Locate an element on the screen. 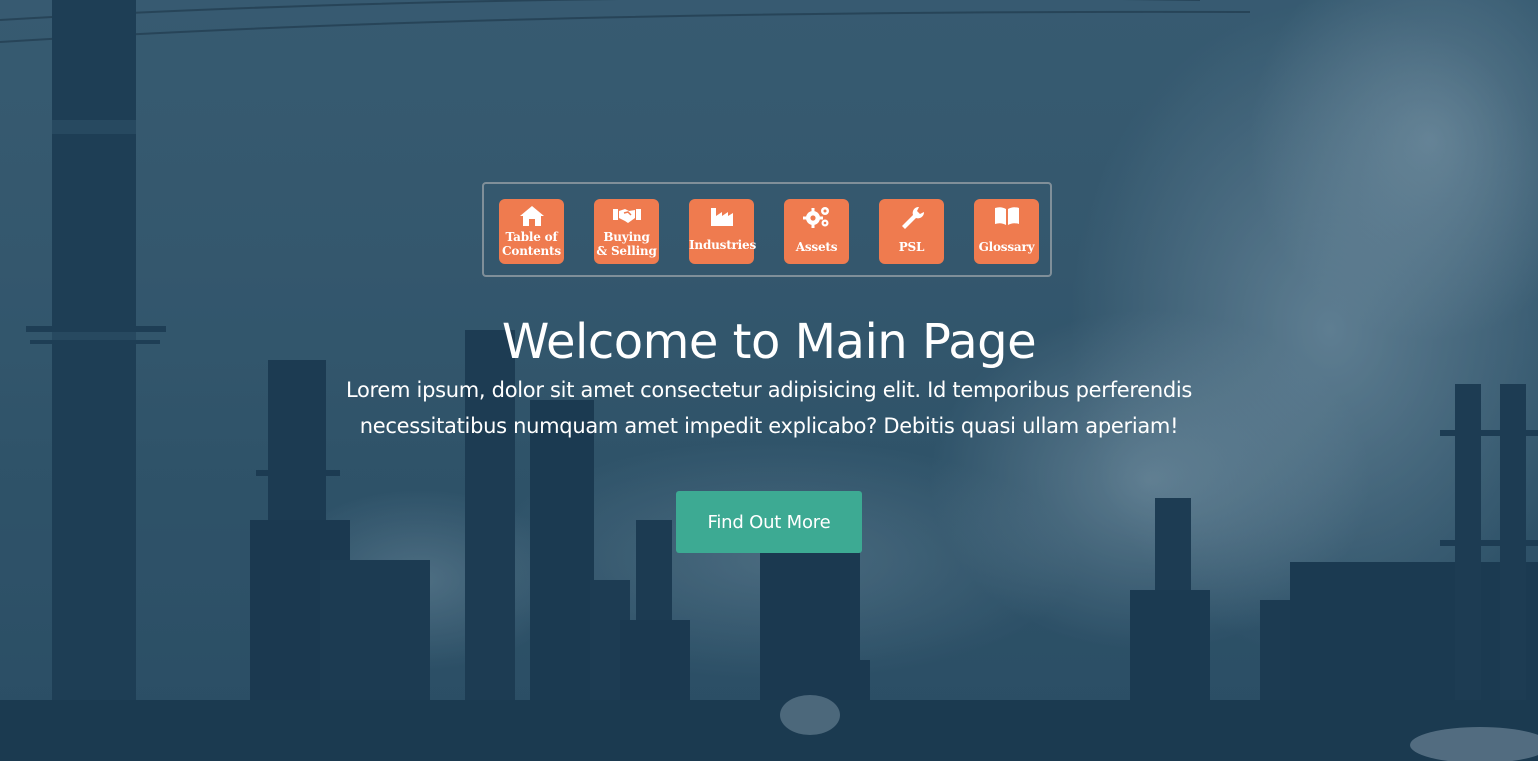 The image size is (1538, 761). nav-tile-label: Assets is located at coordinates (816, 247).